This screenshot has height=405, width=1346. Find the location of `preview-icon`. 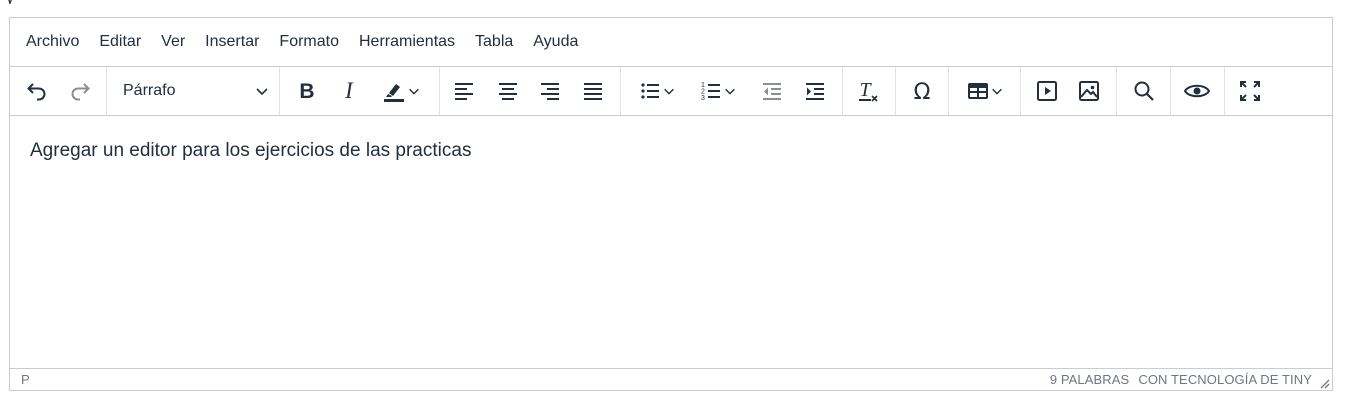

preview-icon is located at coordinates (1197, 91).